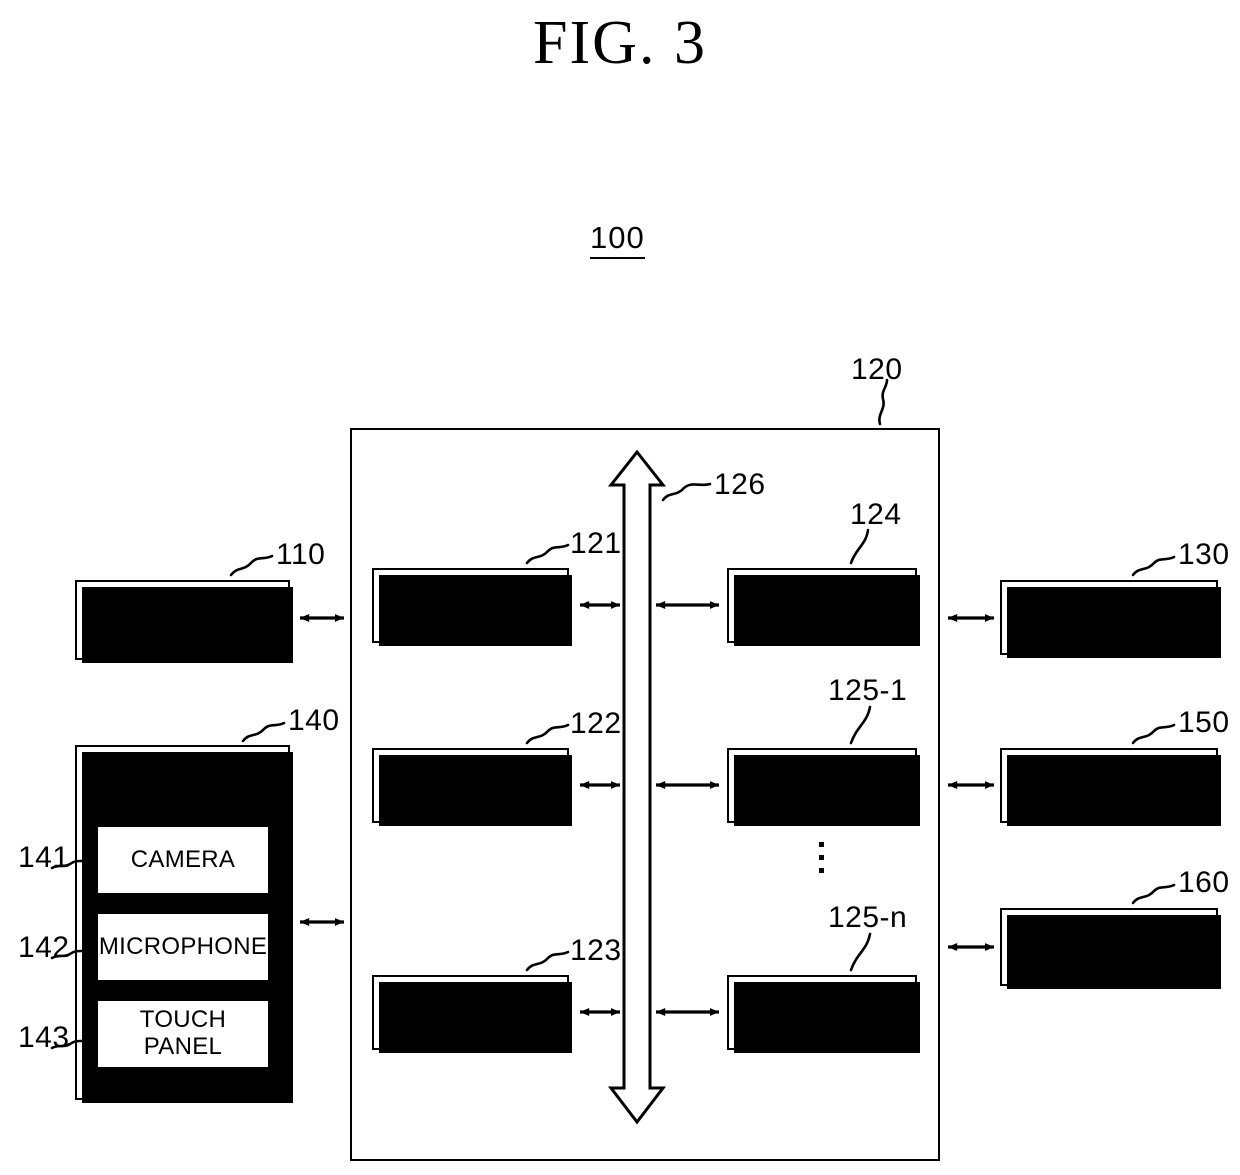  What do you see at coordinates (620, 43) in the screenshot?
I see `figure-title: FIG. 3` at bounding box center [620, 43].